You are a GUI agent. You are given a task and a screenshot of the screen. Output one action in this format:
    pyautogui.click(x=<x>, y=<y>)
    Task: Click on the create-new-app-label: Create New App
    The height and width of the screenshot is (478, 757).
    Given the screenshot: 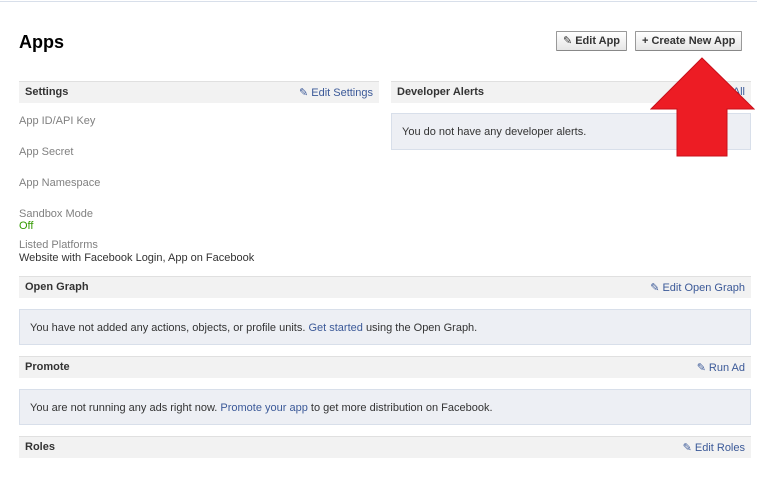 What is the action you would take?
    pyautogui.click(x=693, y=41)
    